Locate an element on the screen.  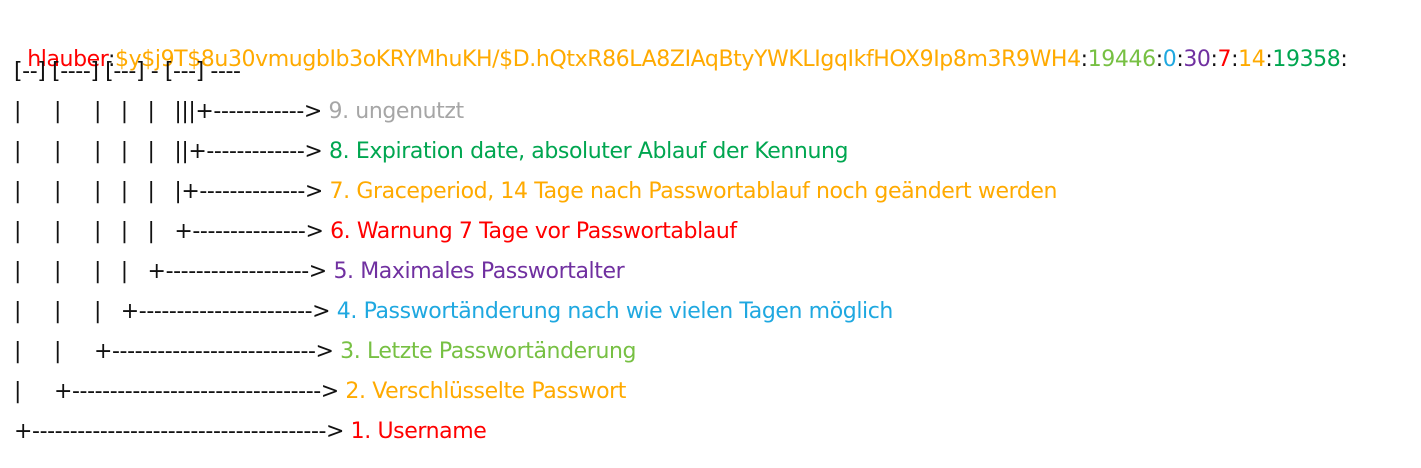
connector-lines: | | | | | ||+-------------> is located at coordinates (172, 151).